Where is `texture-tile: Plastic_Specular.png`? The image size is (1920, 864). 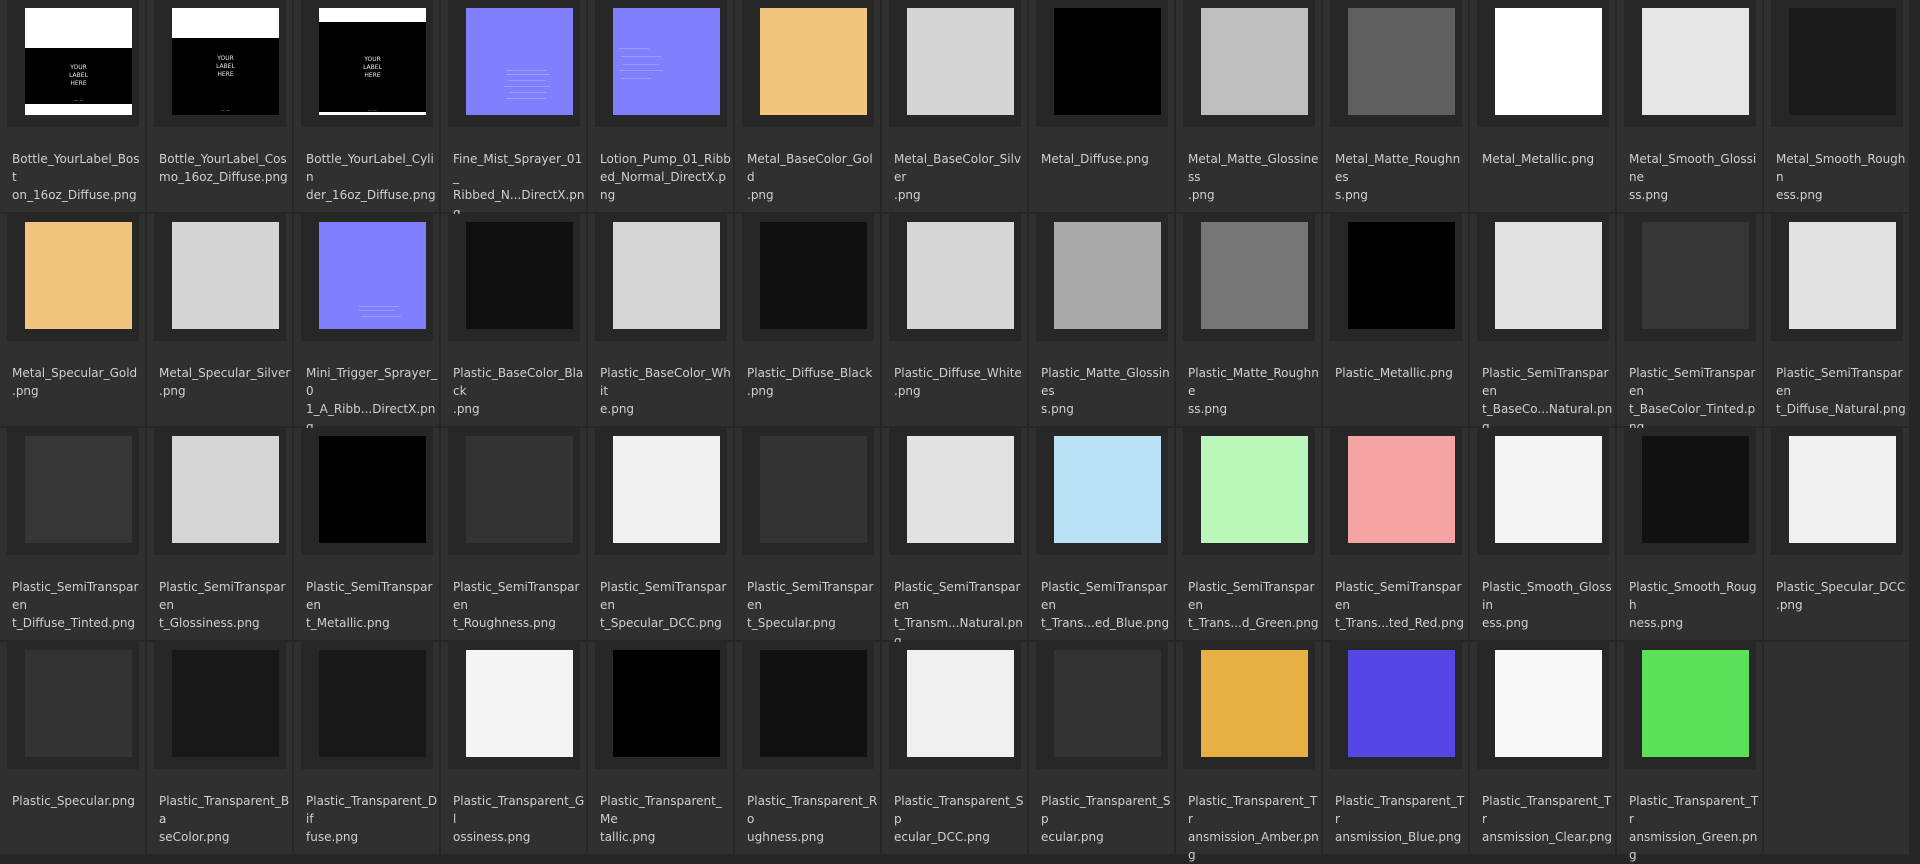 texture-tile: Plastic_Specular.png is located at coordinates (72, 748).